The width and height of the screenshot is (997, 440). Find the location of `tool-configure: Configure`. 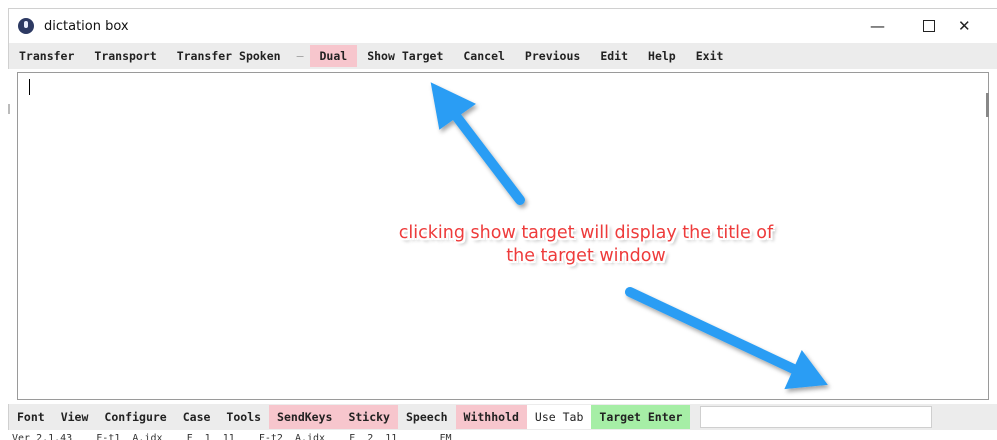

tool-configure: Configure is located at coordinates (135, 417).